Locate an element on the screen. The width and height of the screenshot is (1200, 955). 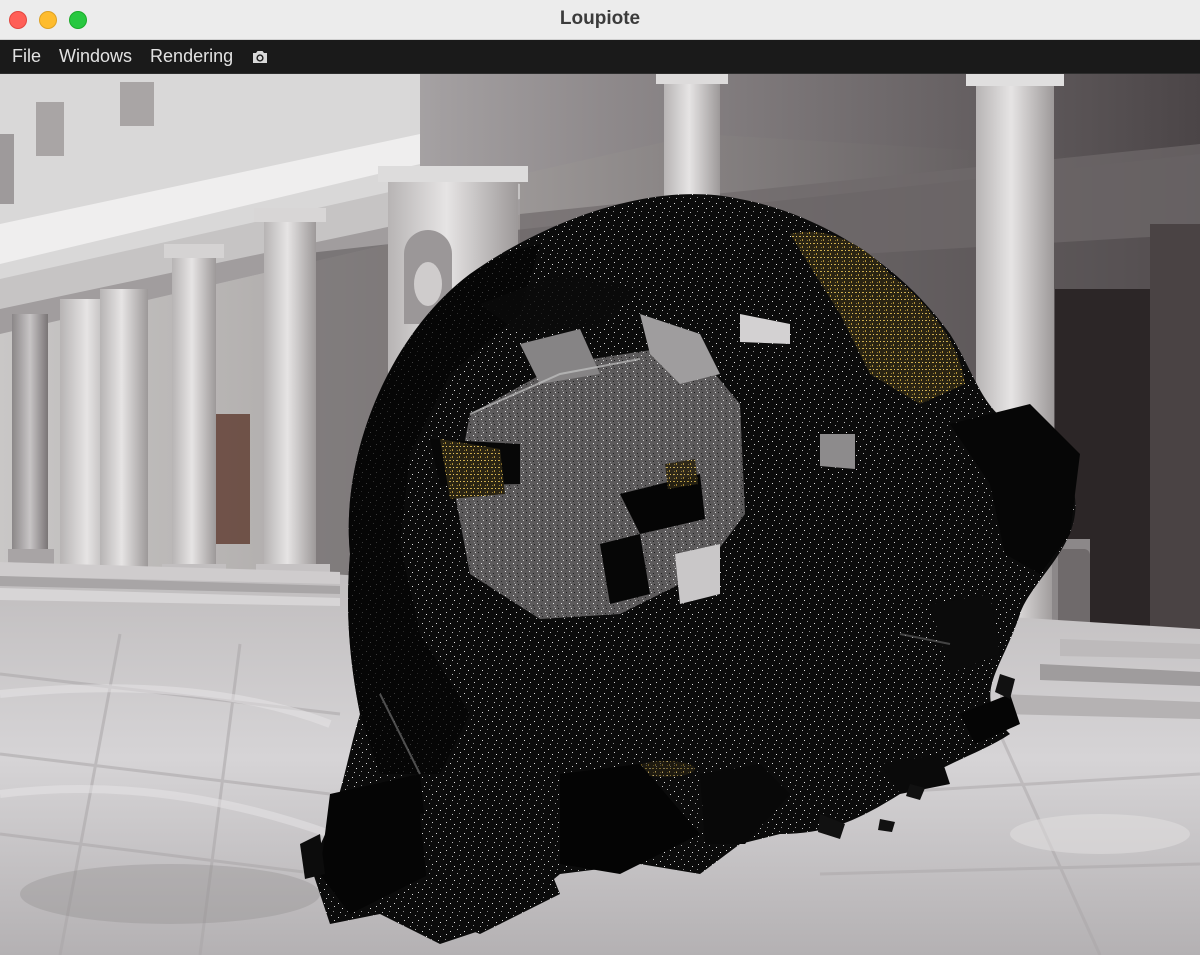
menu-file: File is located at coordinates (26, 57).